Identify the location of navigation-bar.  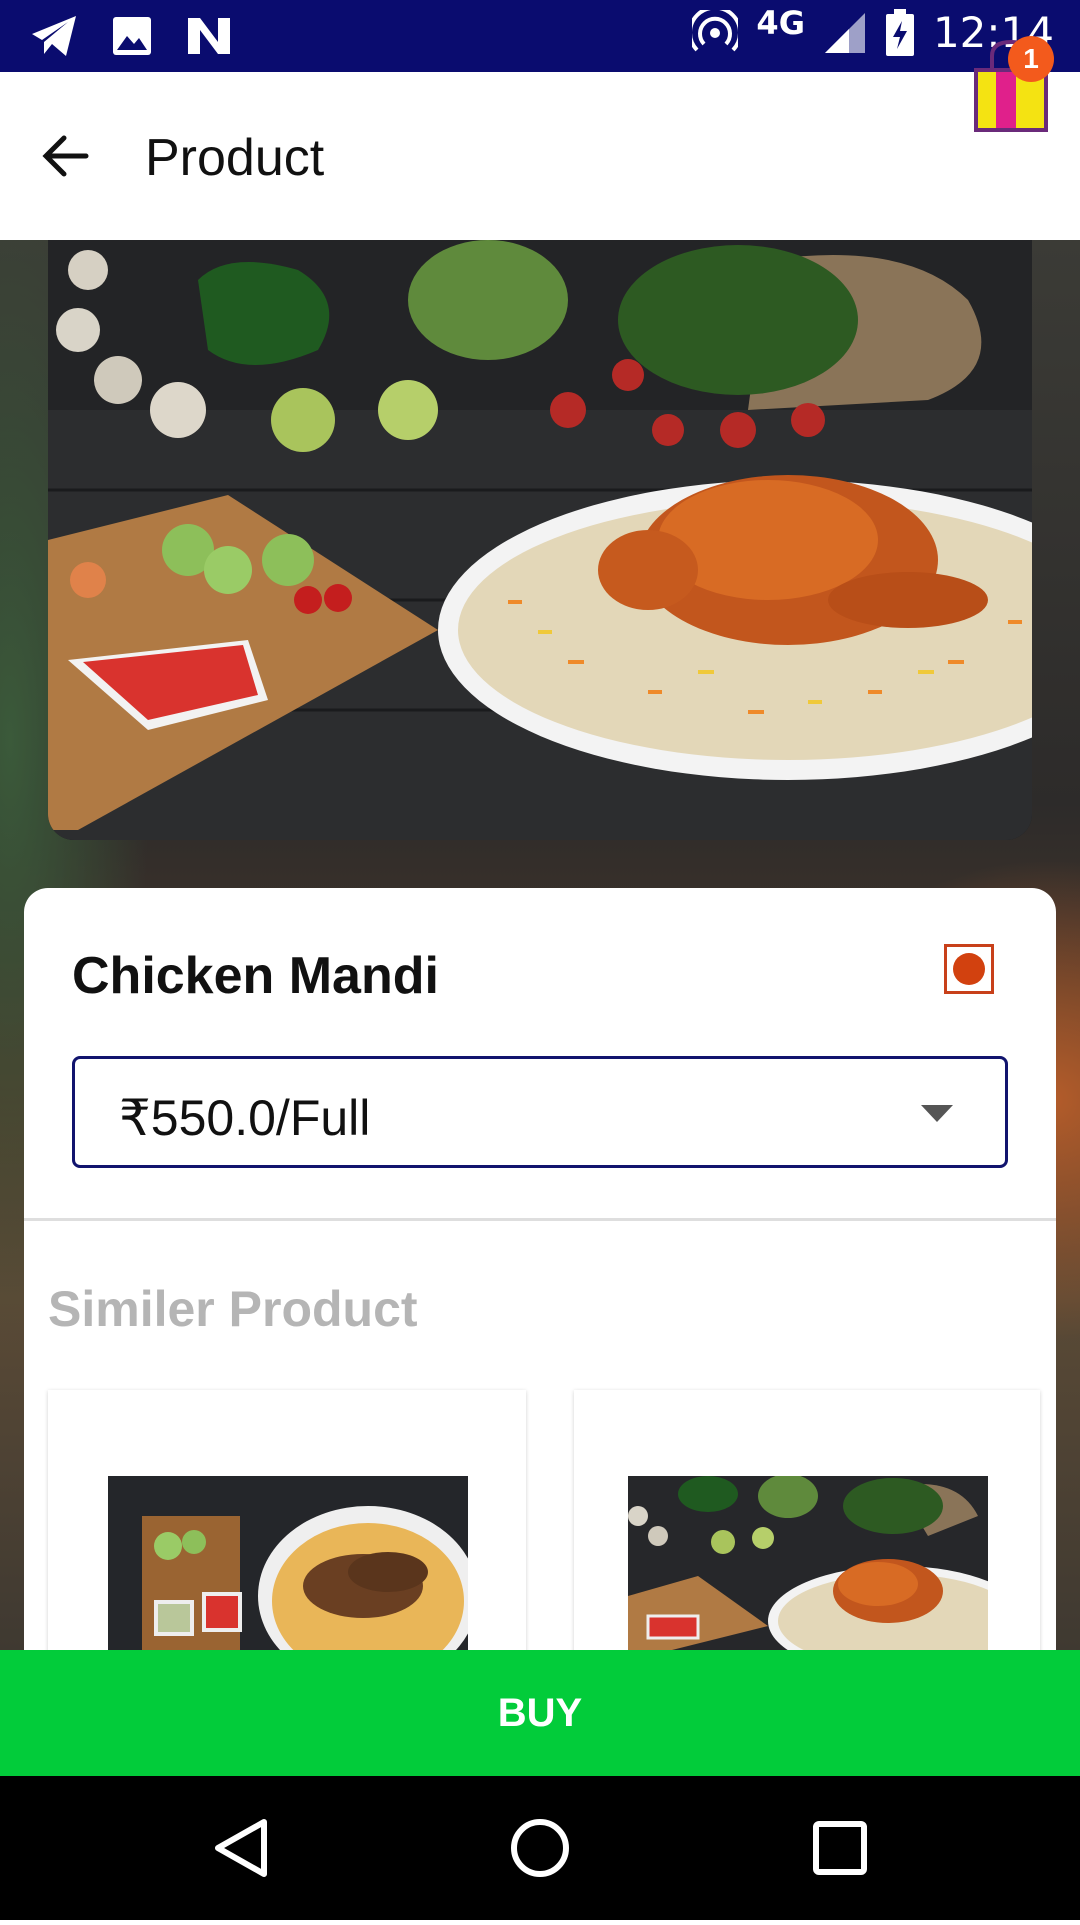
(540, 1848).